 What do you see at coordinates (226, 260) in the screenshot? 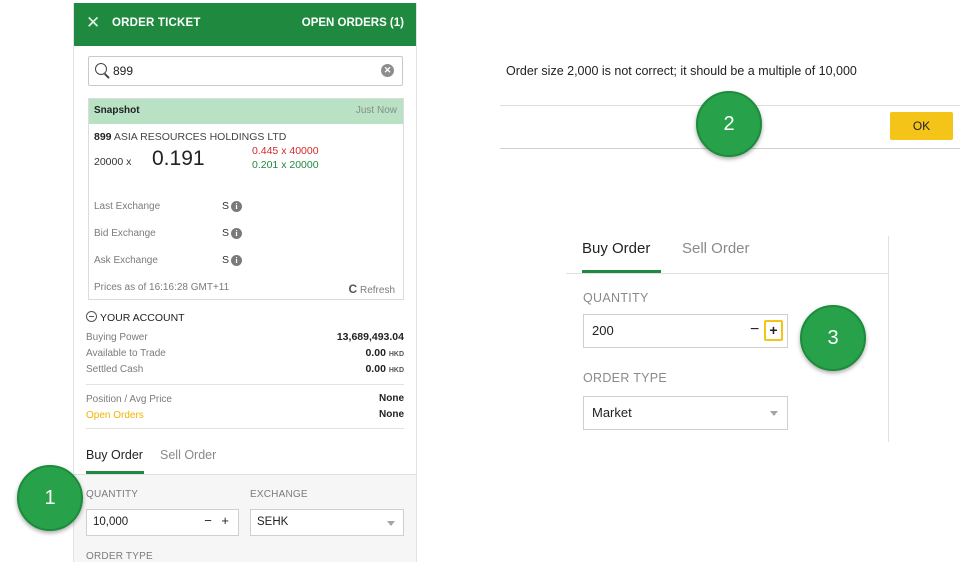
I see `ask-exchange-code: S` at bounding box center [226, 260].